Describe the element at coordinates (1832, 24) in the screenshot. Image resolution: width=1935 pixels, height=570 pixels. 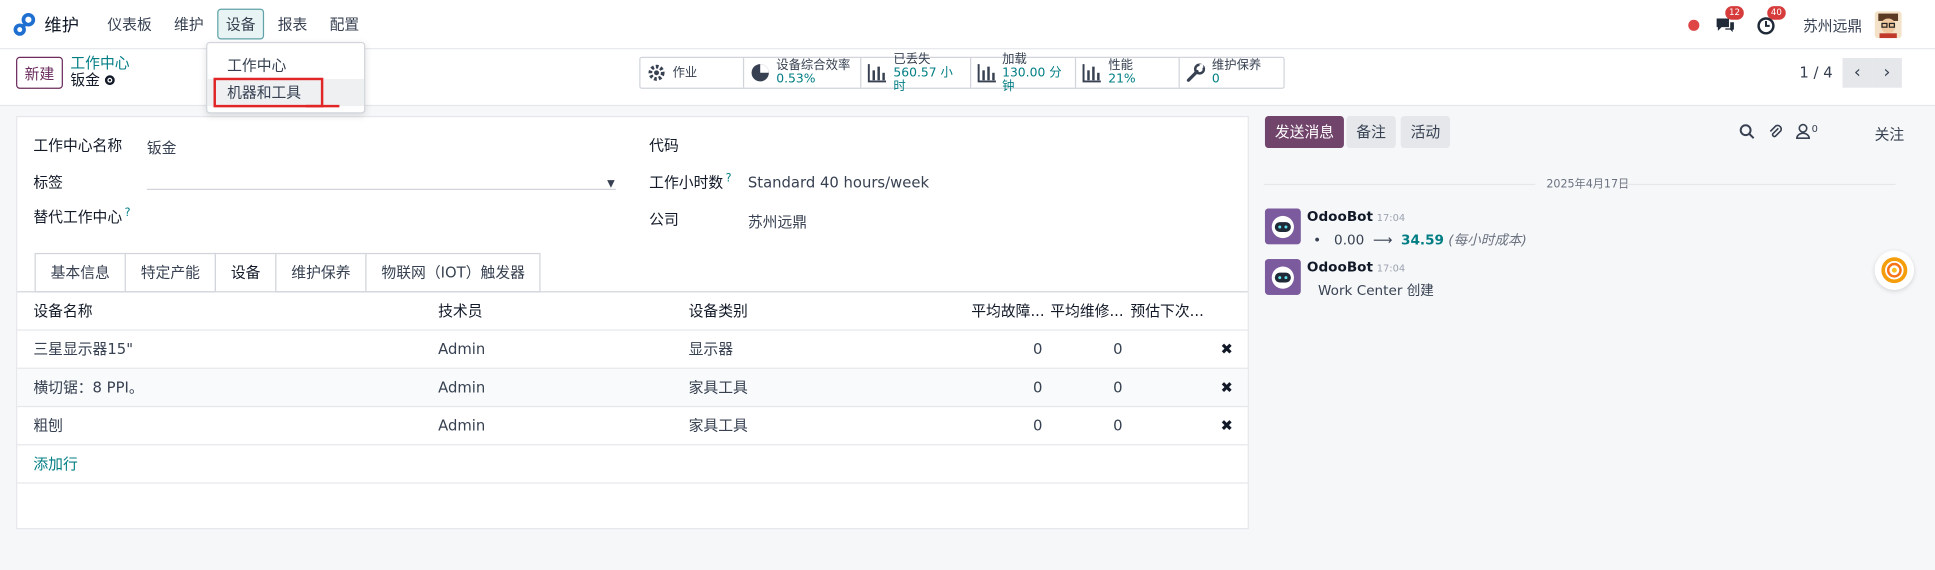
I see `company-switcher: 苏州远鼎` at that location.